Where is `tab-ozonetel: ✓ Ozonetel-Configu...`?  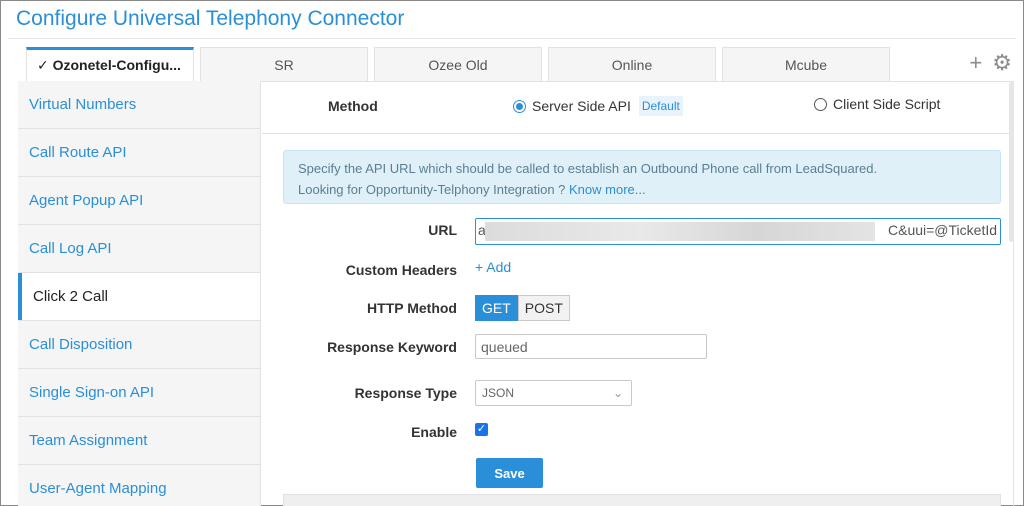 tab-ozonetel: ✓ Ozonetel-Configu... is located at coordinates (110, 64).